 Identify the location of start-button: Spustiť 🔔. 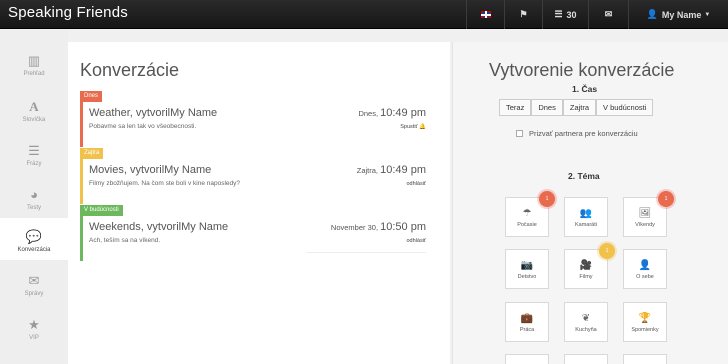
(413, 127).